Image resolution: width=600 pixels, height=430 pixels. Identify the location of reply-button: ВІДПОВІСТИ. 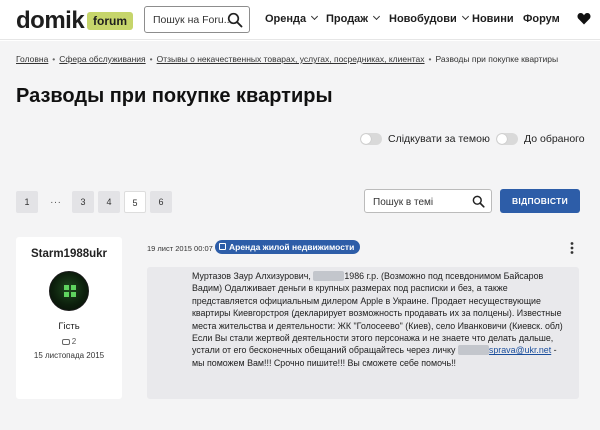
(540, 201).